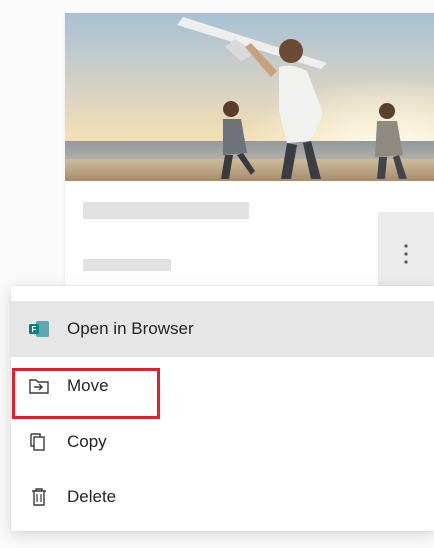 The image size is (434, 548). What do you see at coordinates (222, 497) in the screenshot?
I see `menu-item-delete: Delete` at bounding box center [222, 497].